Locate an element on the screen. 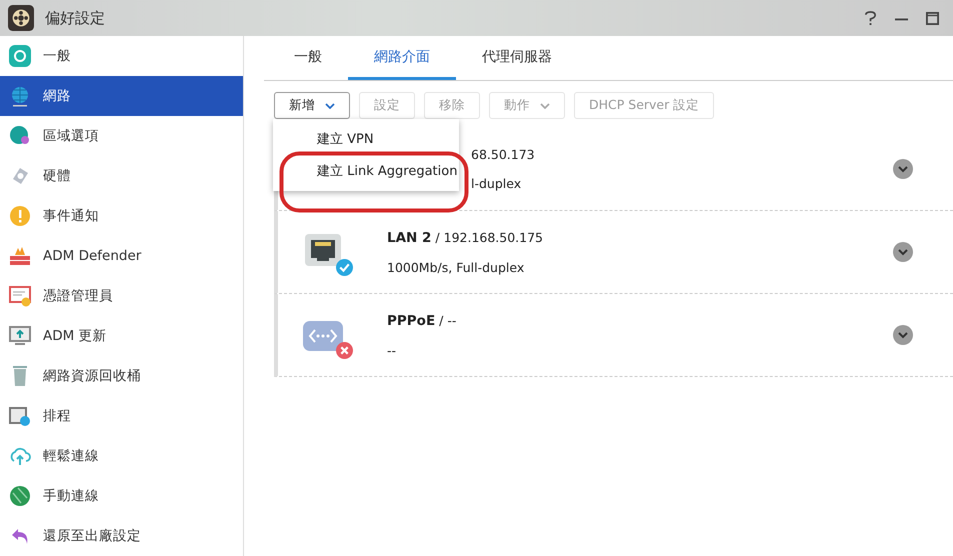 This screenshot has width=953, height=556. interface-speed: l-duplex is located at coordinates (496, 183).